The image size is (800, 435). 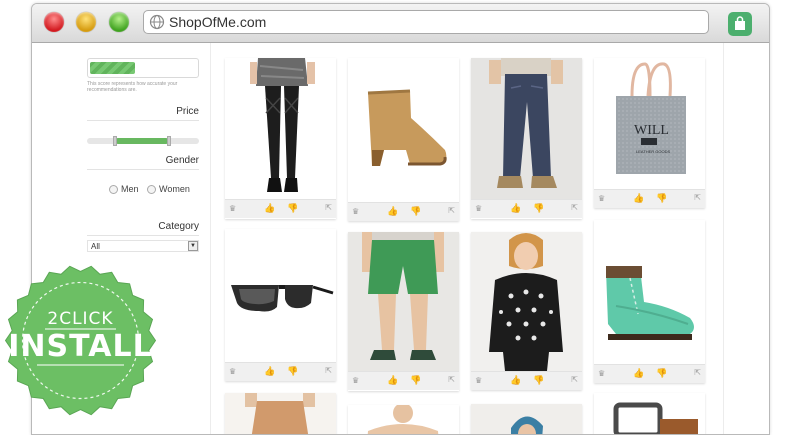 I want to click on close-window-button, so click(x=54, y=22).